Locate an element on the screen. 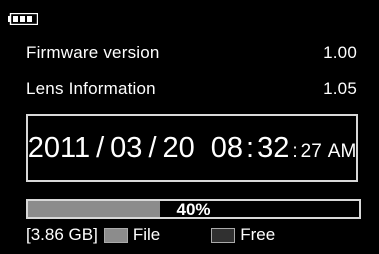 This screenshot has height=254, width=379. storage-used-percent: 40% is located at coordinates (193, 209).